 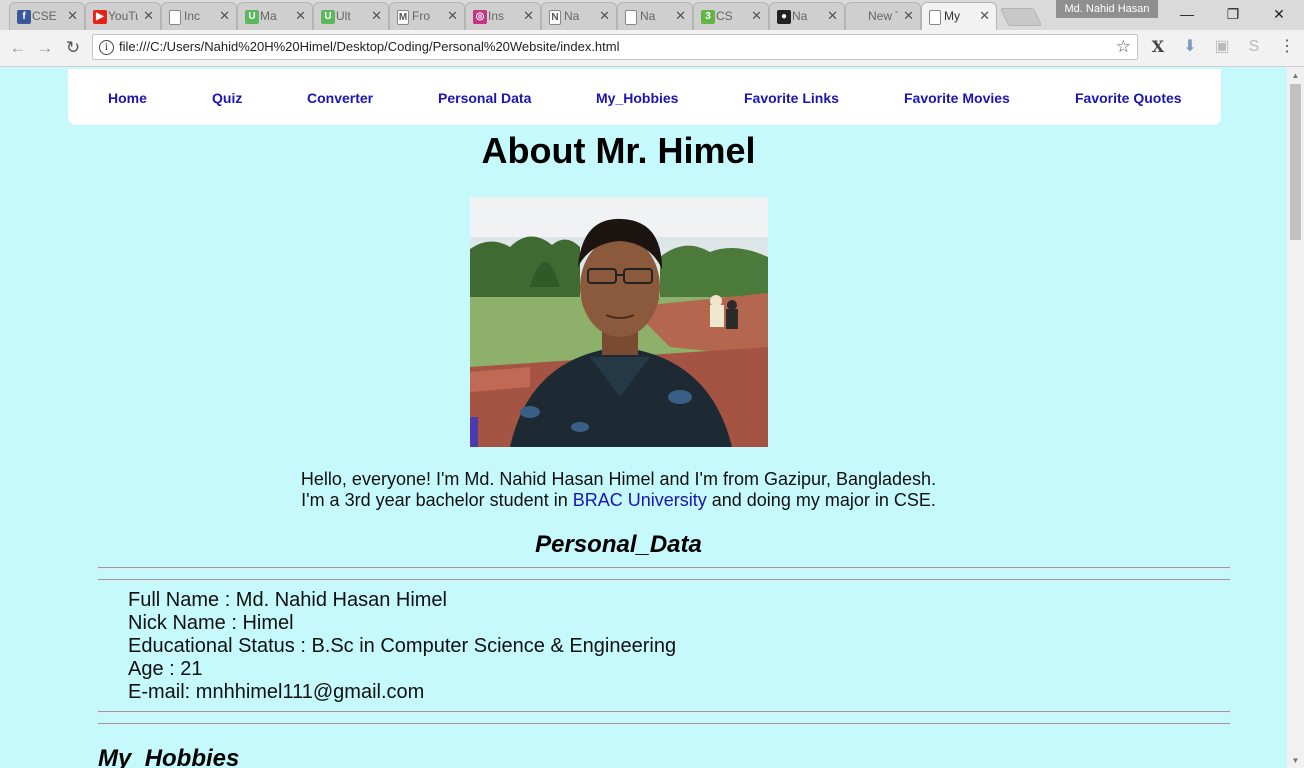 I want to click on tab-favicon-icon: M, so click(x=403, y=17).